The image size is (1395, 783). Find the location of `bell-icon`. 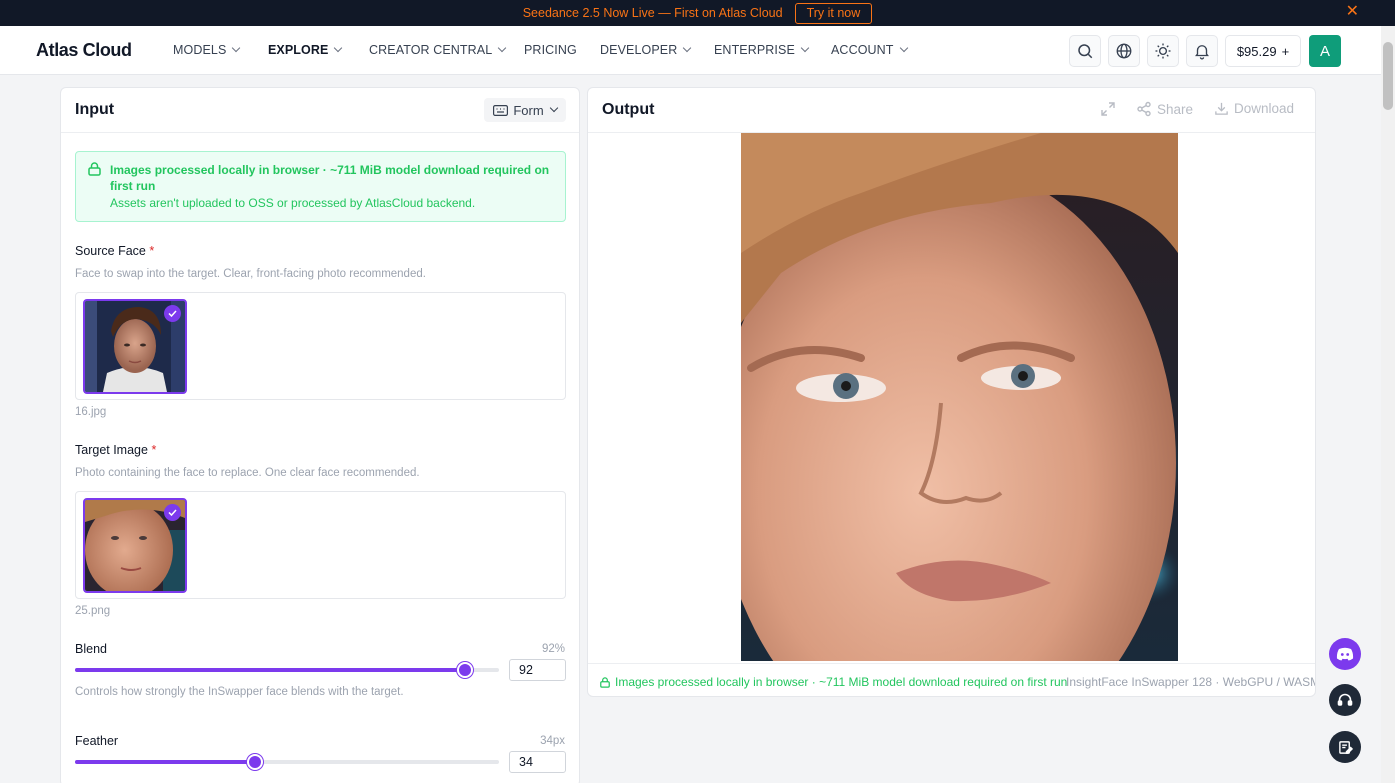

bell-icon is located at coordinates (1202, 52).